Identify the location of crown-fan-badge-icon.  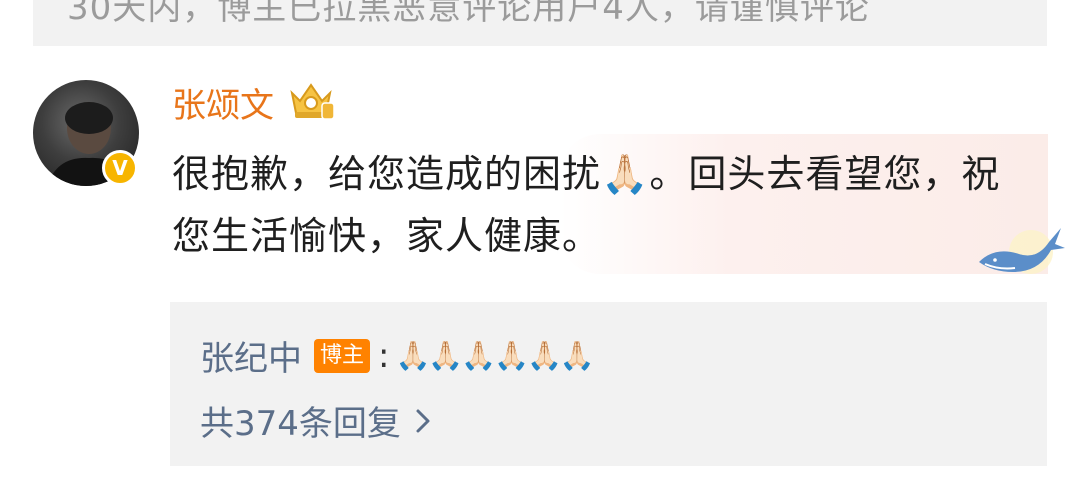
(311, 100).